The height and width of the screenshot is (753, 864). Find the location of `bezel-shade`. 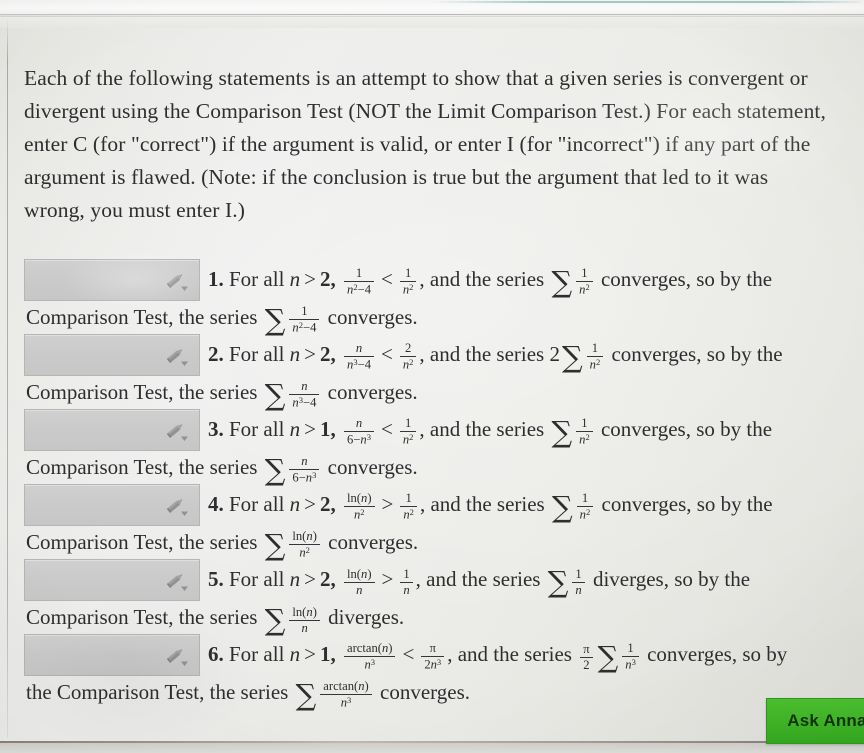

bezel-shade is located at coordinates (432, 22).